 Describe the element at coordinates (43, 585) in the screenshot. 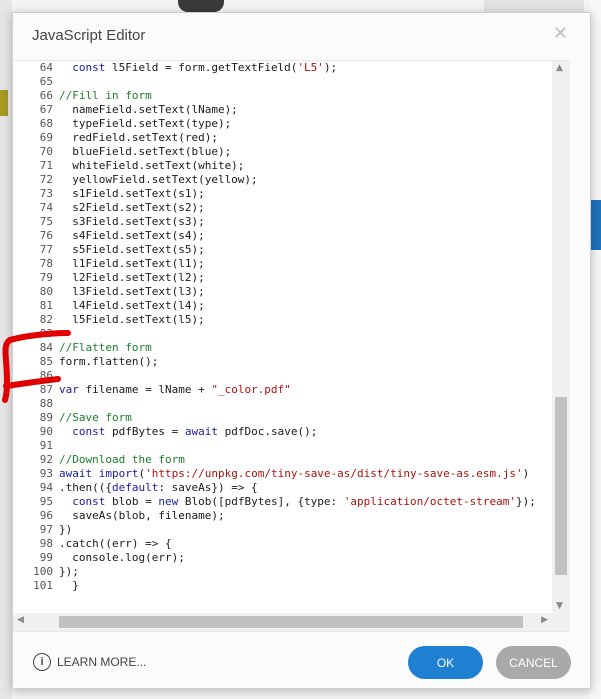

I see `line-number: 101` at that location.